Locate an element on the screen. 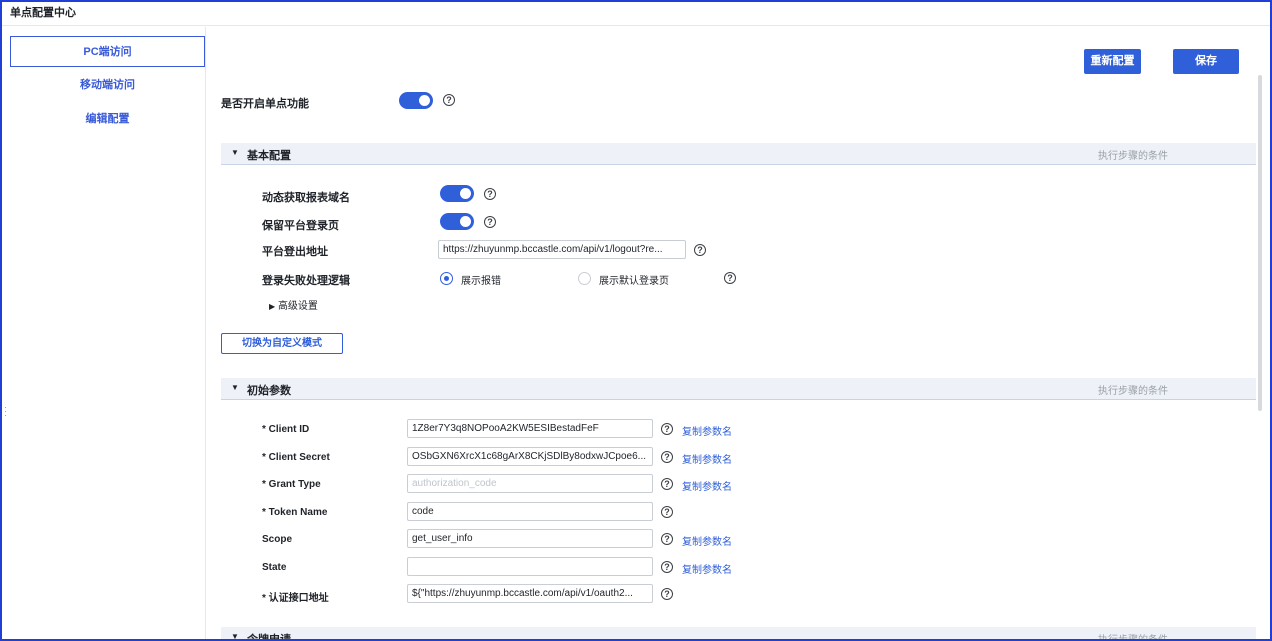 The image size is (1272, 641). param-client-id-label: * Client ID is located at coordinates (286, 429).